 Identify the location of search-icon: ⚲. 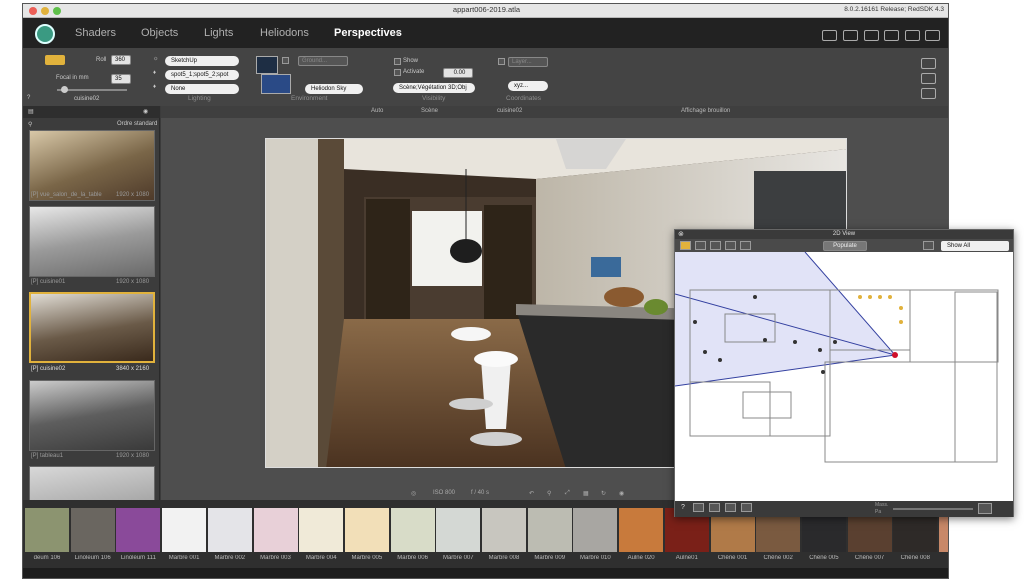
(30, 124).